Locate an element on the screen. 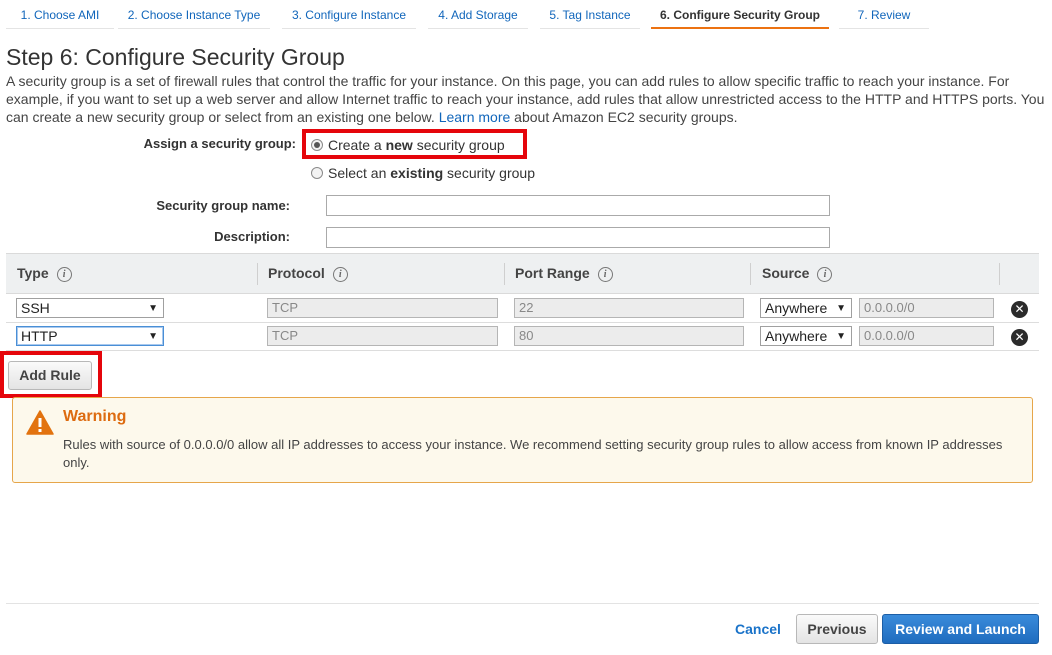  tab-configure-instance: 3. Configure Instance is located at coordinates (349, 14).